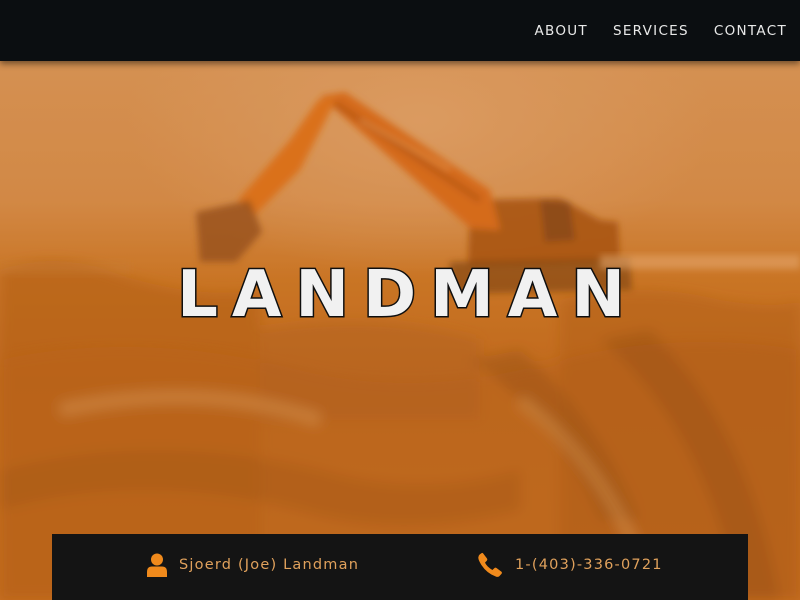 The image size is (800, 600). Describe the element at coordinates (400, 30) in the screenshot. I see `top-navbar: ABOUT SERVICES CONTACT` at that location.